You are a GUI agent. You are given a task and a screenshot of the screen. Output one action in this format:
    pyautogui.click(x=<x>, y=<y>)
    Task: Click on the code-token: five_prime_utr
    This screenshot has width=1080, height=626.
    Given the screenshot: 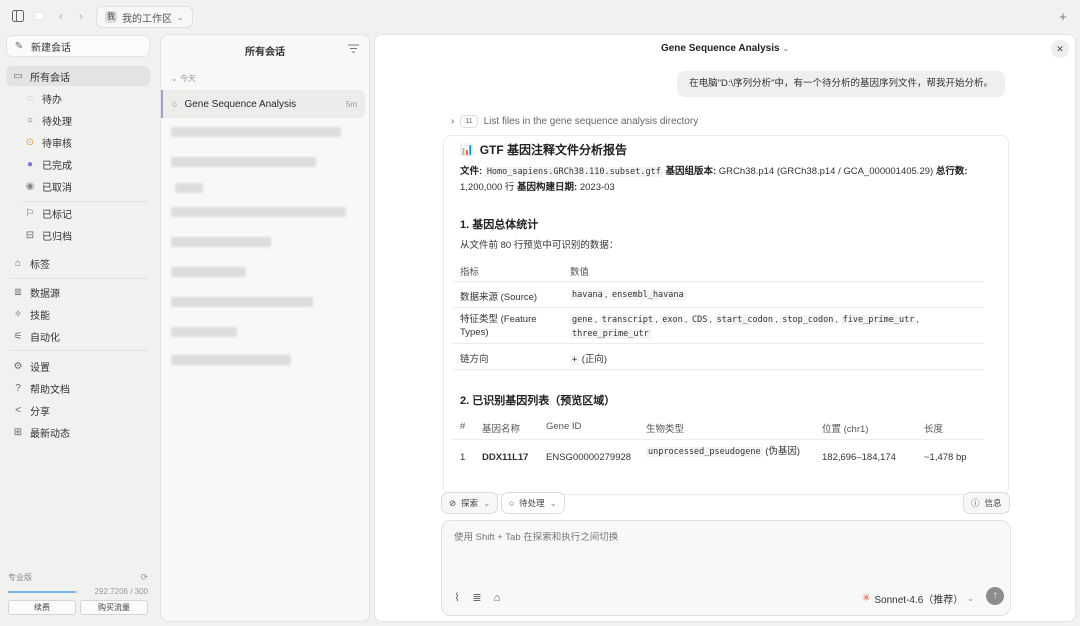 What is the action you would take?
    pyautogui.click(x=878, y=320)
    